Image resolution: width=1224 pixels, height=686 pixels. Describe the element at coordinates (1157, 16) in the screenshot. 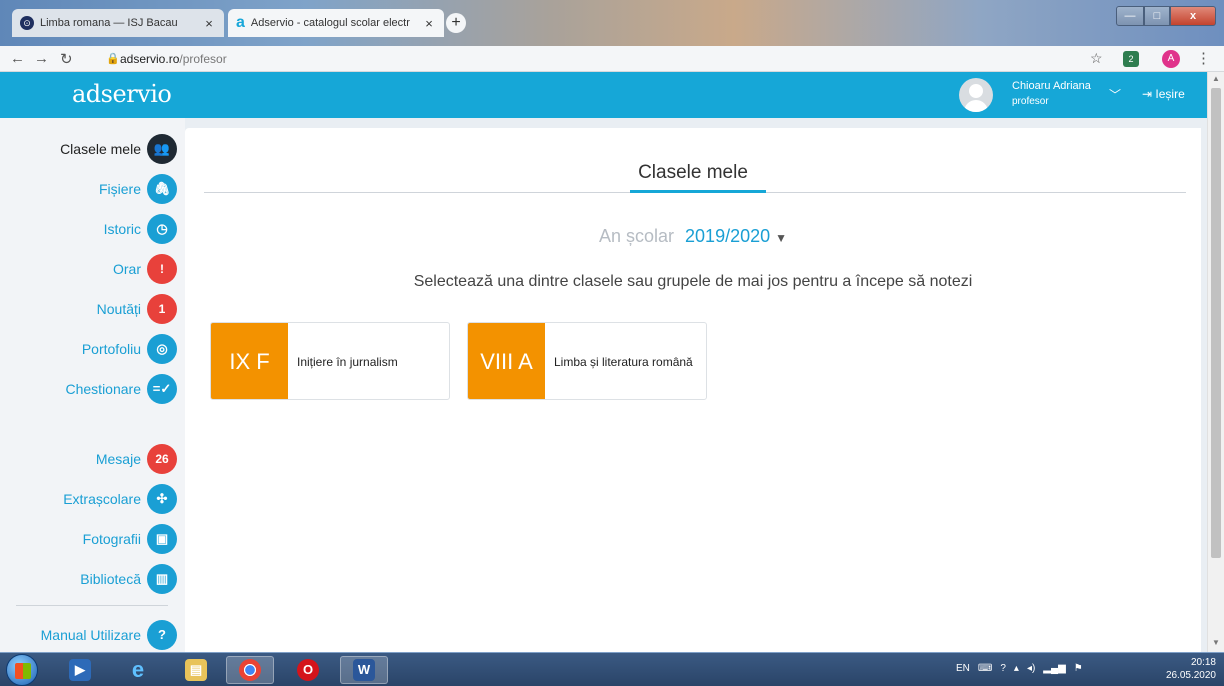

I see `window-maximize-button: □` at that location.